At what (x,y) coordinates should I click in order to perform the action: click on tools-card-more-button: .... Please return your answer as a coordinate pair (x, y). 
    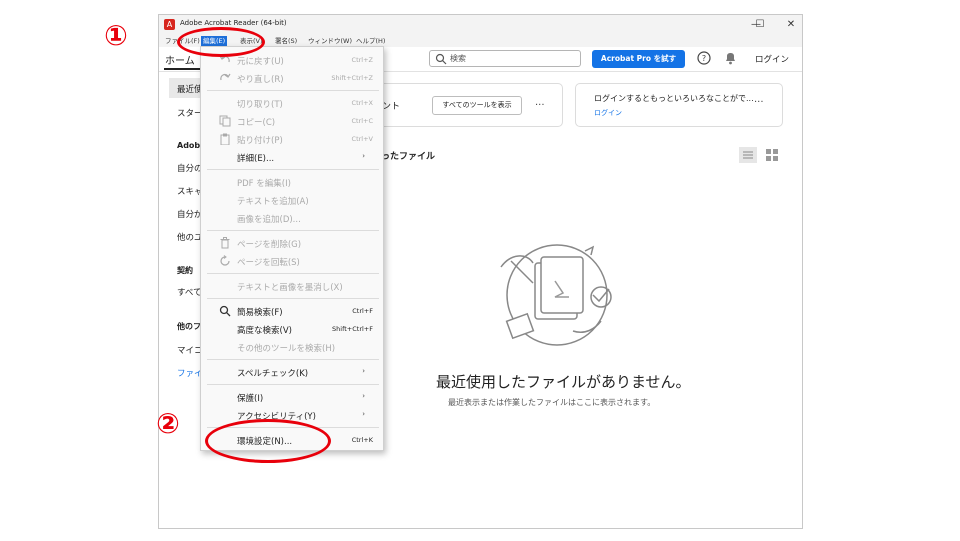
    Looking at the image, I should click on (540, 102).